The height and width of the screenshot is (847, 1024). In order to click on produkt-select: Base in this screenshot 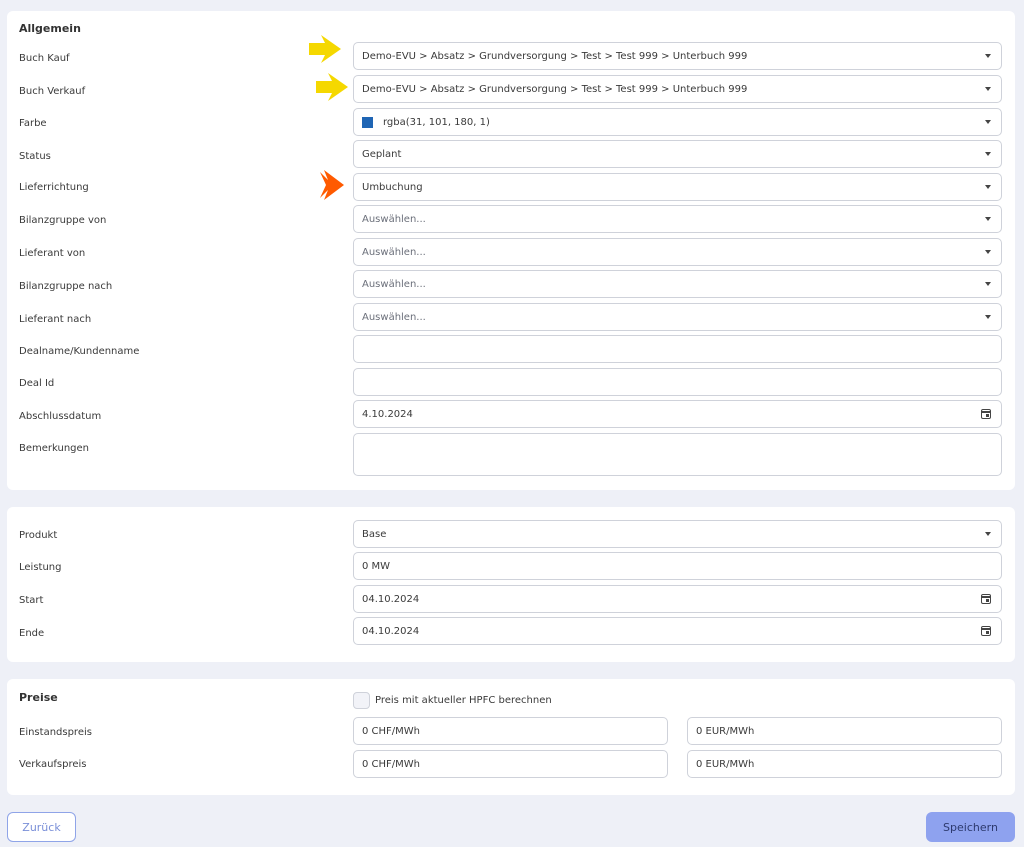, I will do `click(677, 534)`.